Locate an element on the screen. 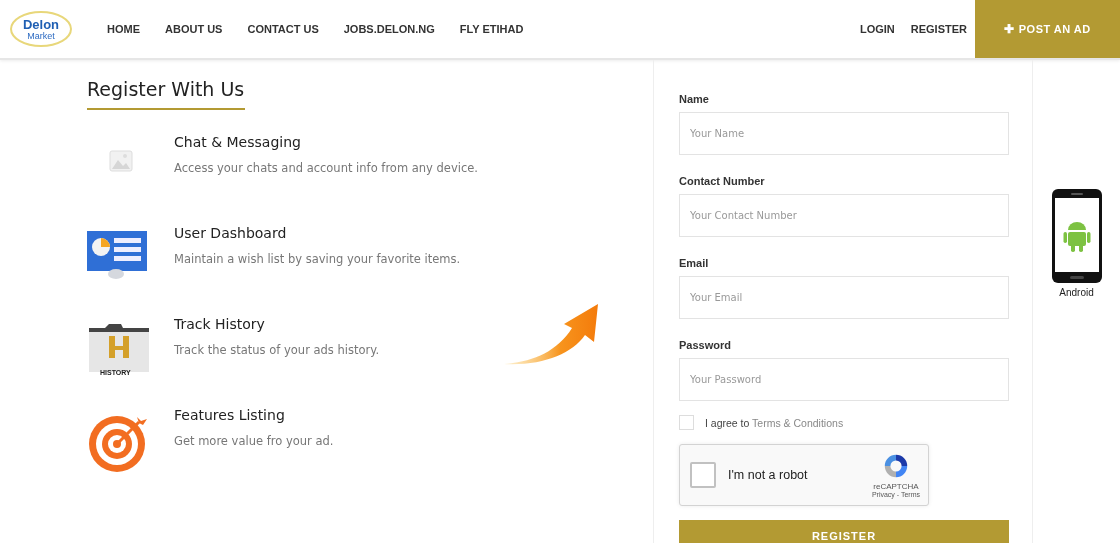 The height and width of the screenshot is (543, 1120). nav-link: HOME is located at coordinates (123, 29).